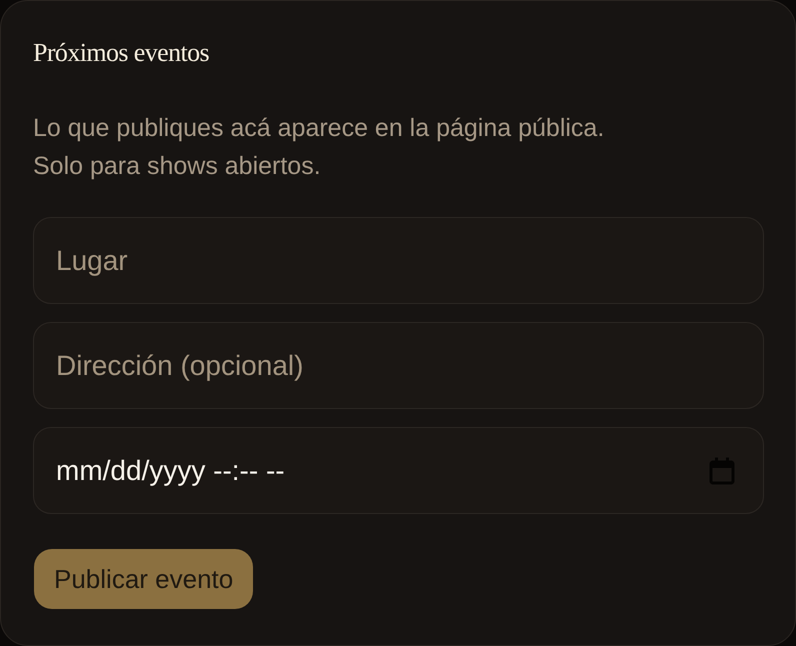  What do you see at coordinates (398, 260) in the screenshot?
I see `text-input-field: Lugar` at bounding box center [398, 260].